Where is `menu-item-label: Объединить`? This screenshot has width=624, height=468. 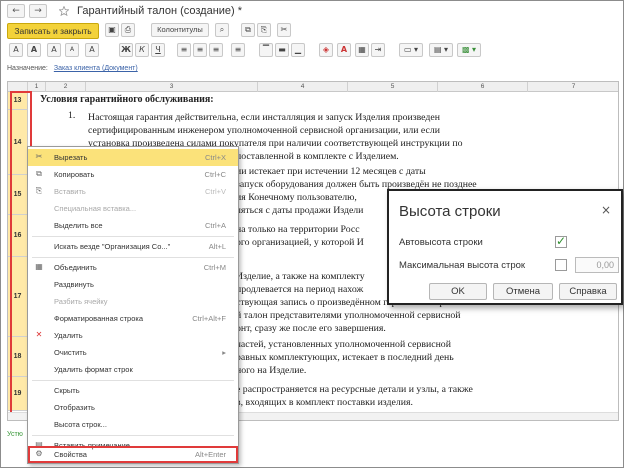
menu-item-label: Объединить is located at coordinates (75, 267).